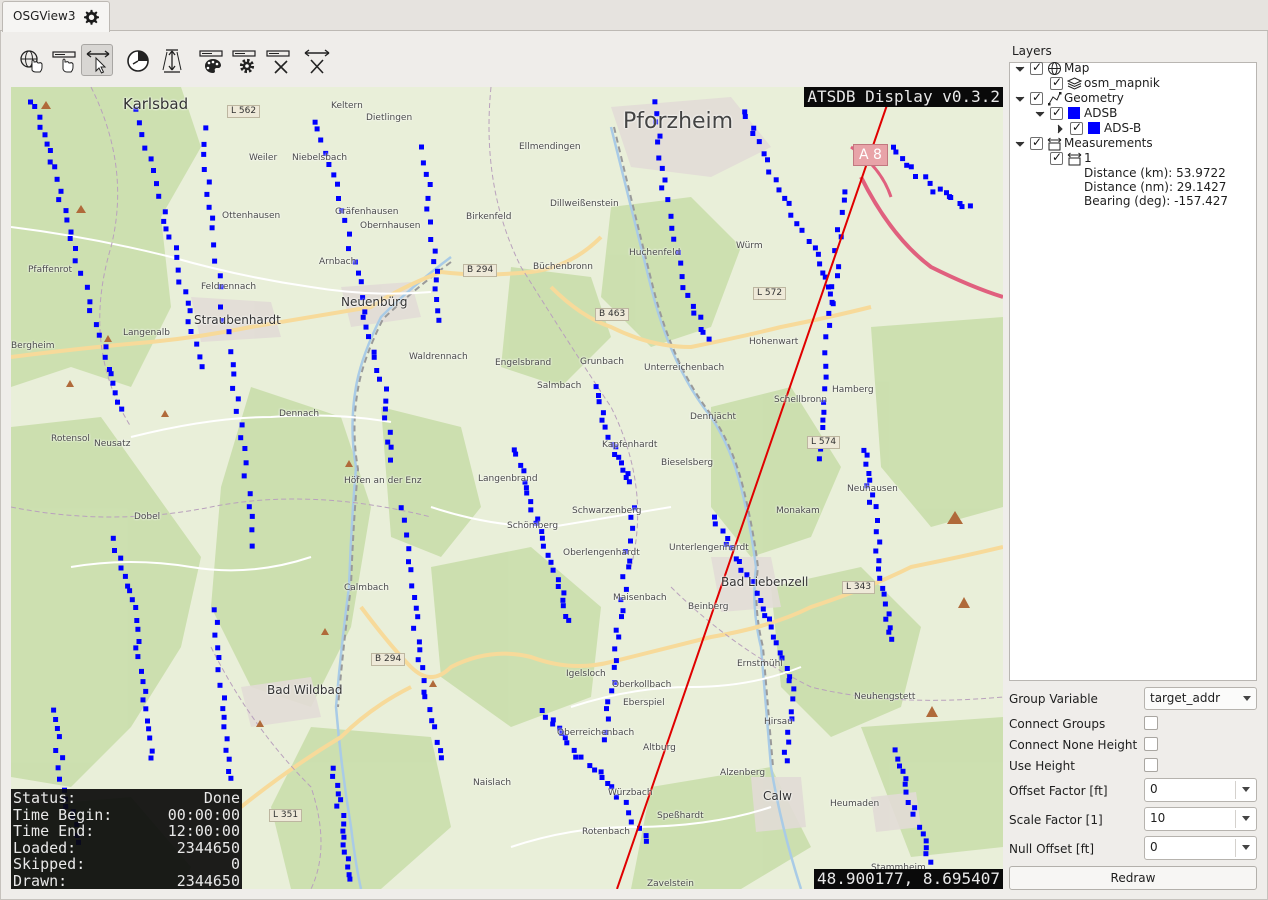 This screenshot has width=1268, height=900. Describe the element at coordinates (1200, 819) in the screenshot. I see `scale-factor-input: 10` at that location.